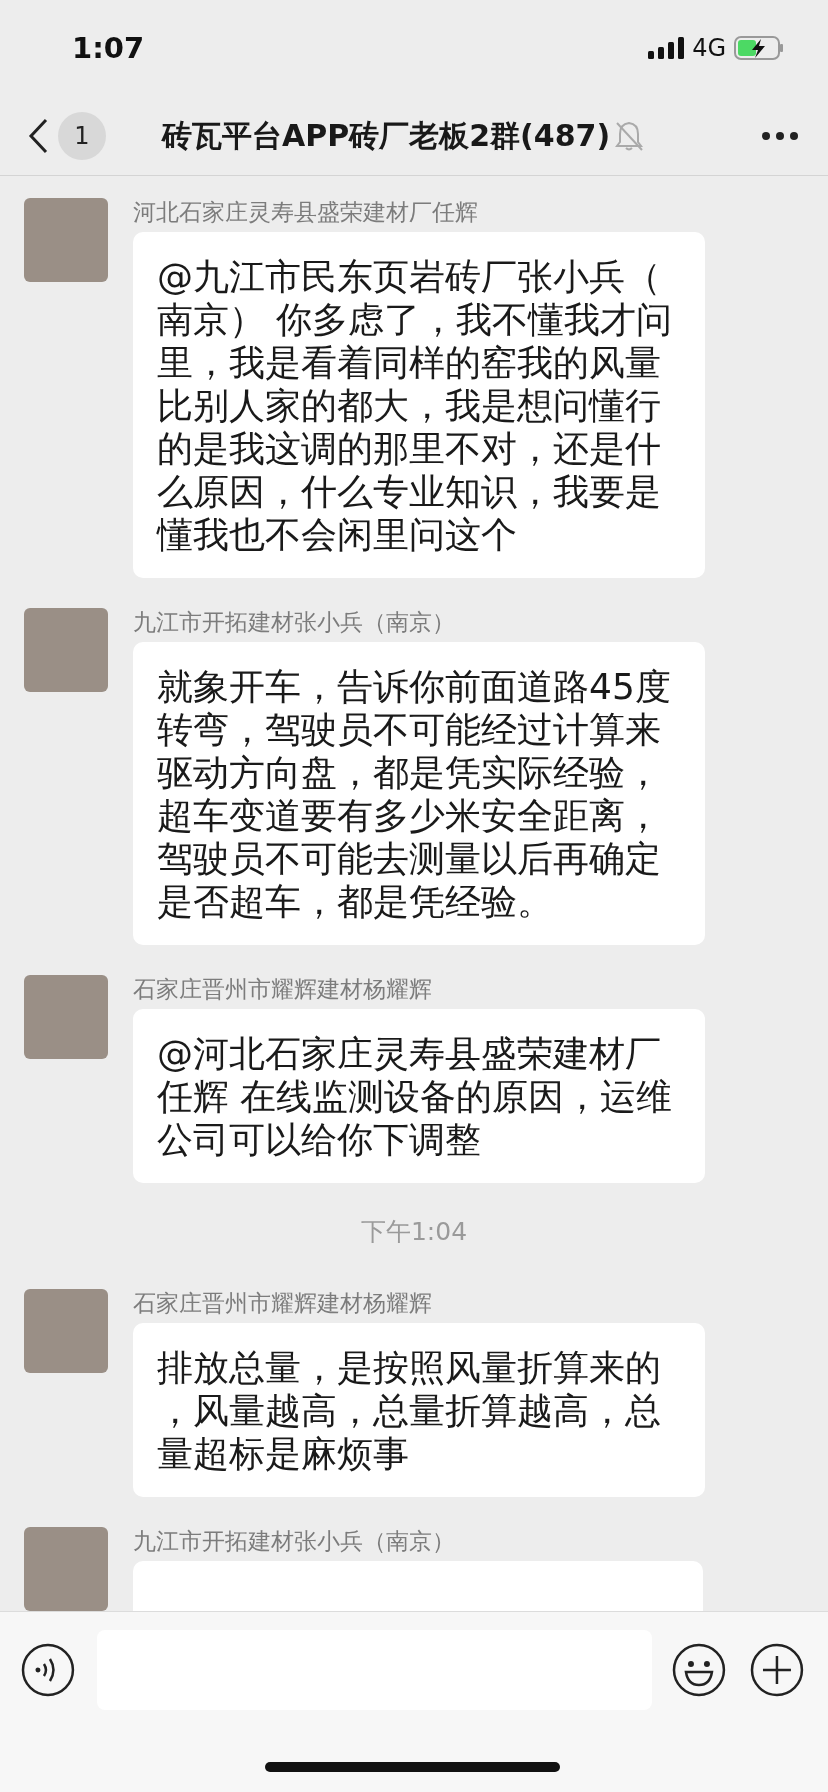 Image resolution: width=828 pixels, height=1792 pixels. I want to click on network-type: 4G, so click(709, 48).